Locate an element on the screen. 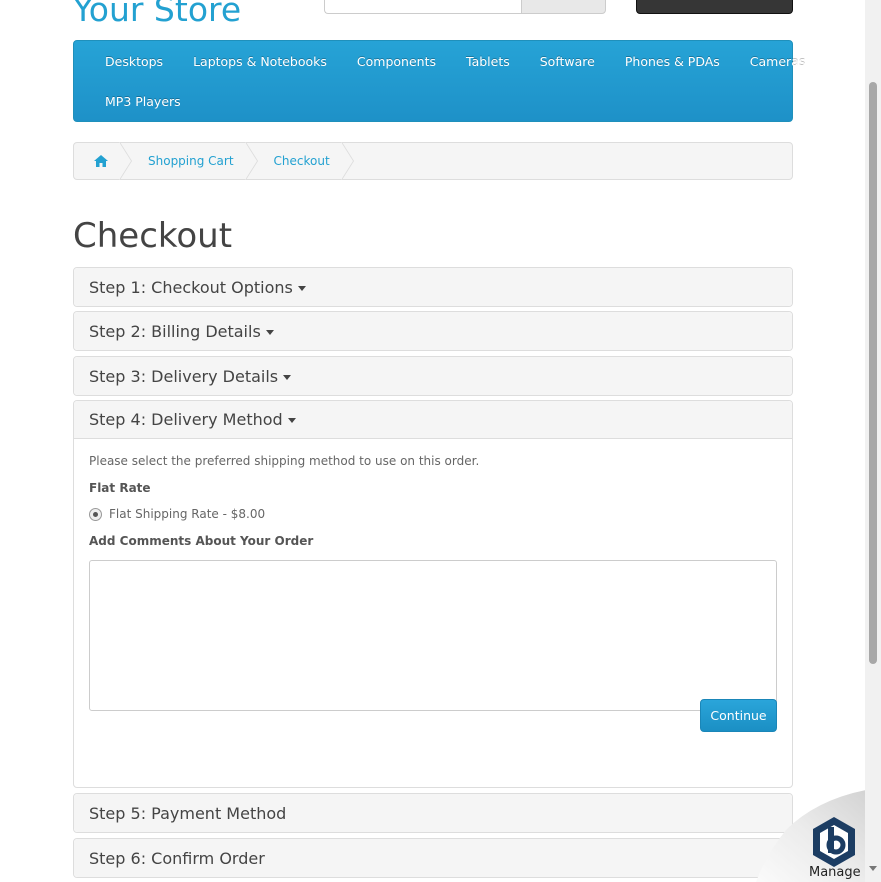 The image size is (881, 882). store-title: Your Store is located at coordinates (157, 14).